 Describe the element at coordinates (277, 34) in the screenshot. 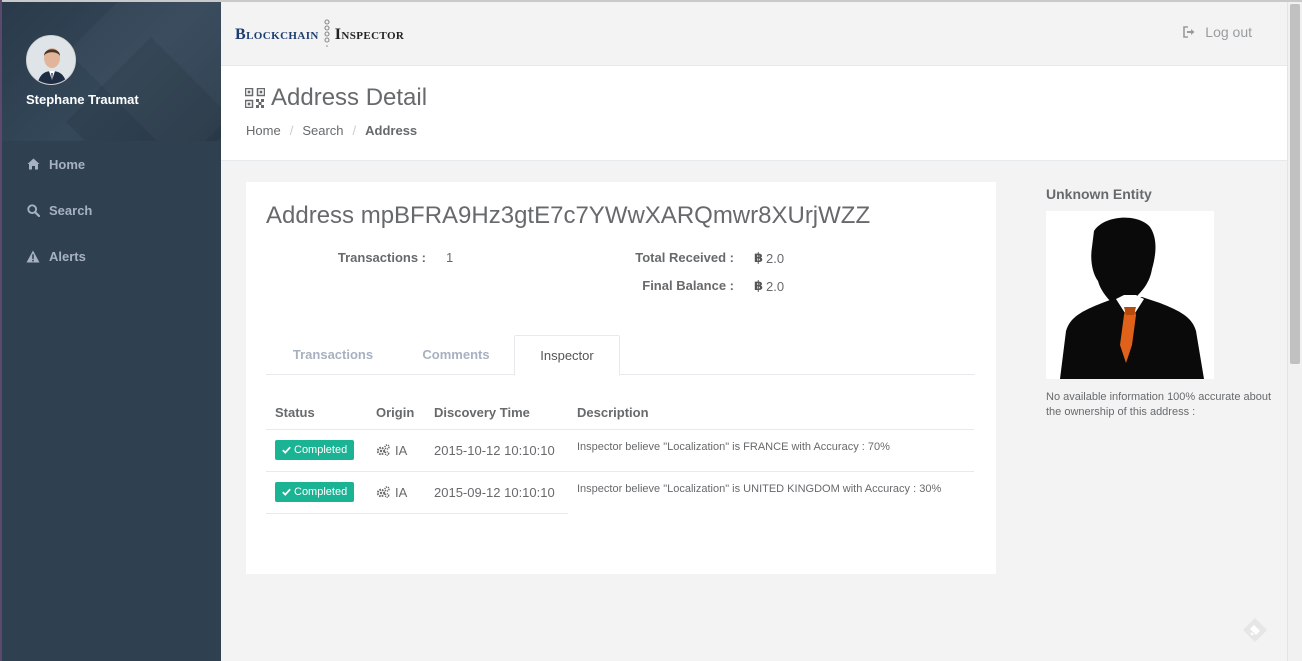

I see `logo-text-left: Blockchain` at that location.